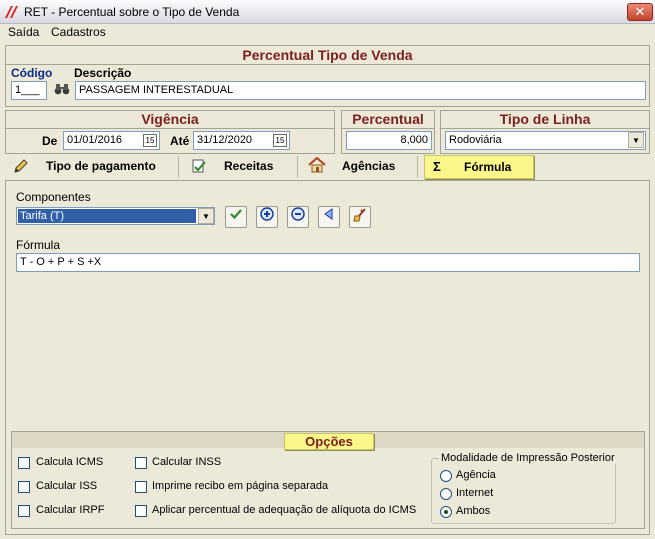 This screenshot has height=539, width=655. Describe the element at coordinates (24, 463) in the screenshot. I see `calcula-icms-checkbox` at that location.